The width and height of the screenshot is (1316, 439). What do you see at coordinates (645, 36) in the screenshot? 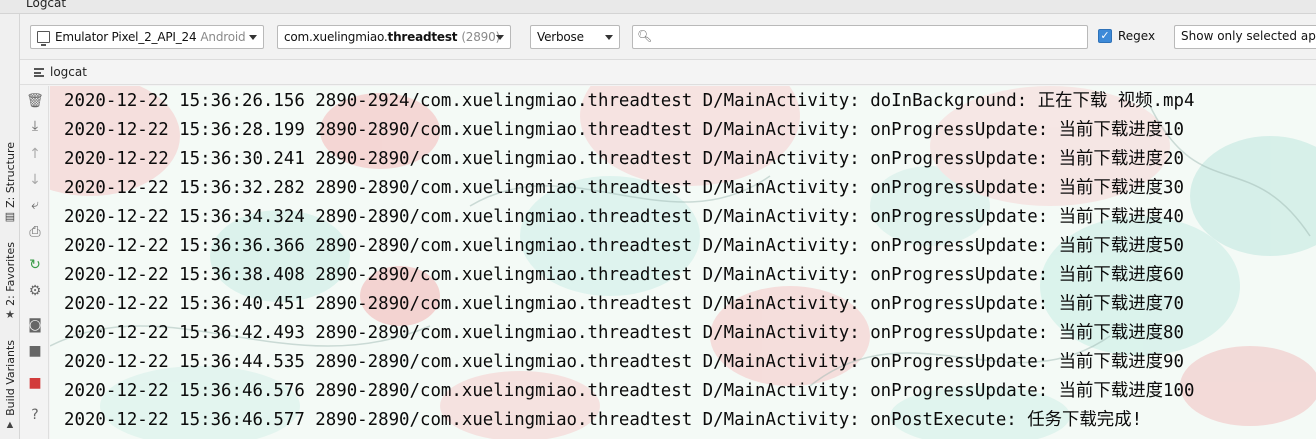
I see `search-icon: 🔍︎` at bounding box center [645, 36].